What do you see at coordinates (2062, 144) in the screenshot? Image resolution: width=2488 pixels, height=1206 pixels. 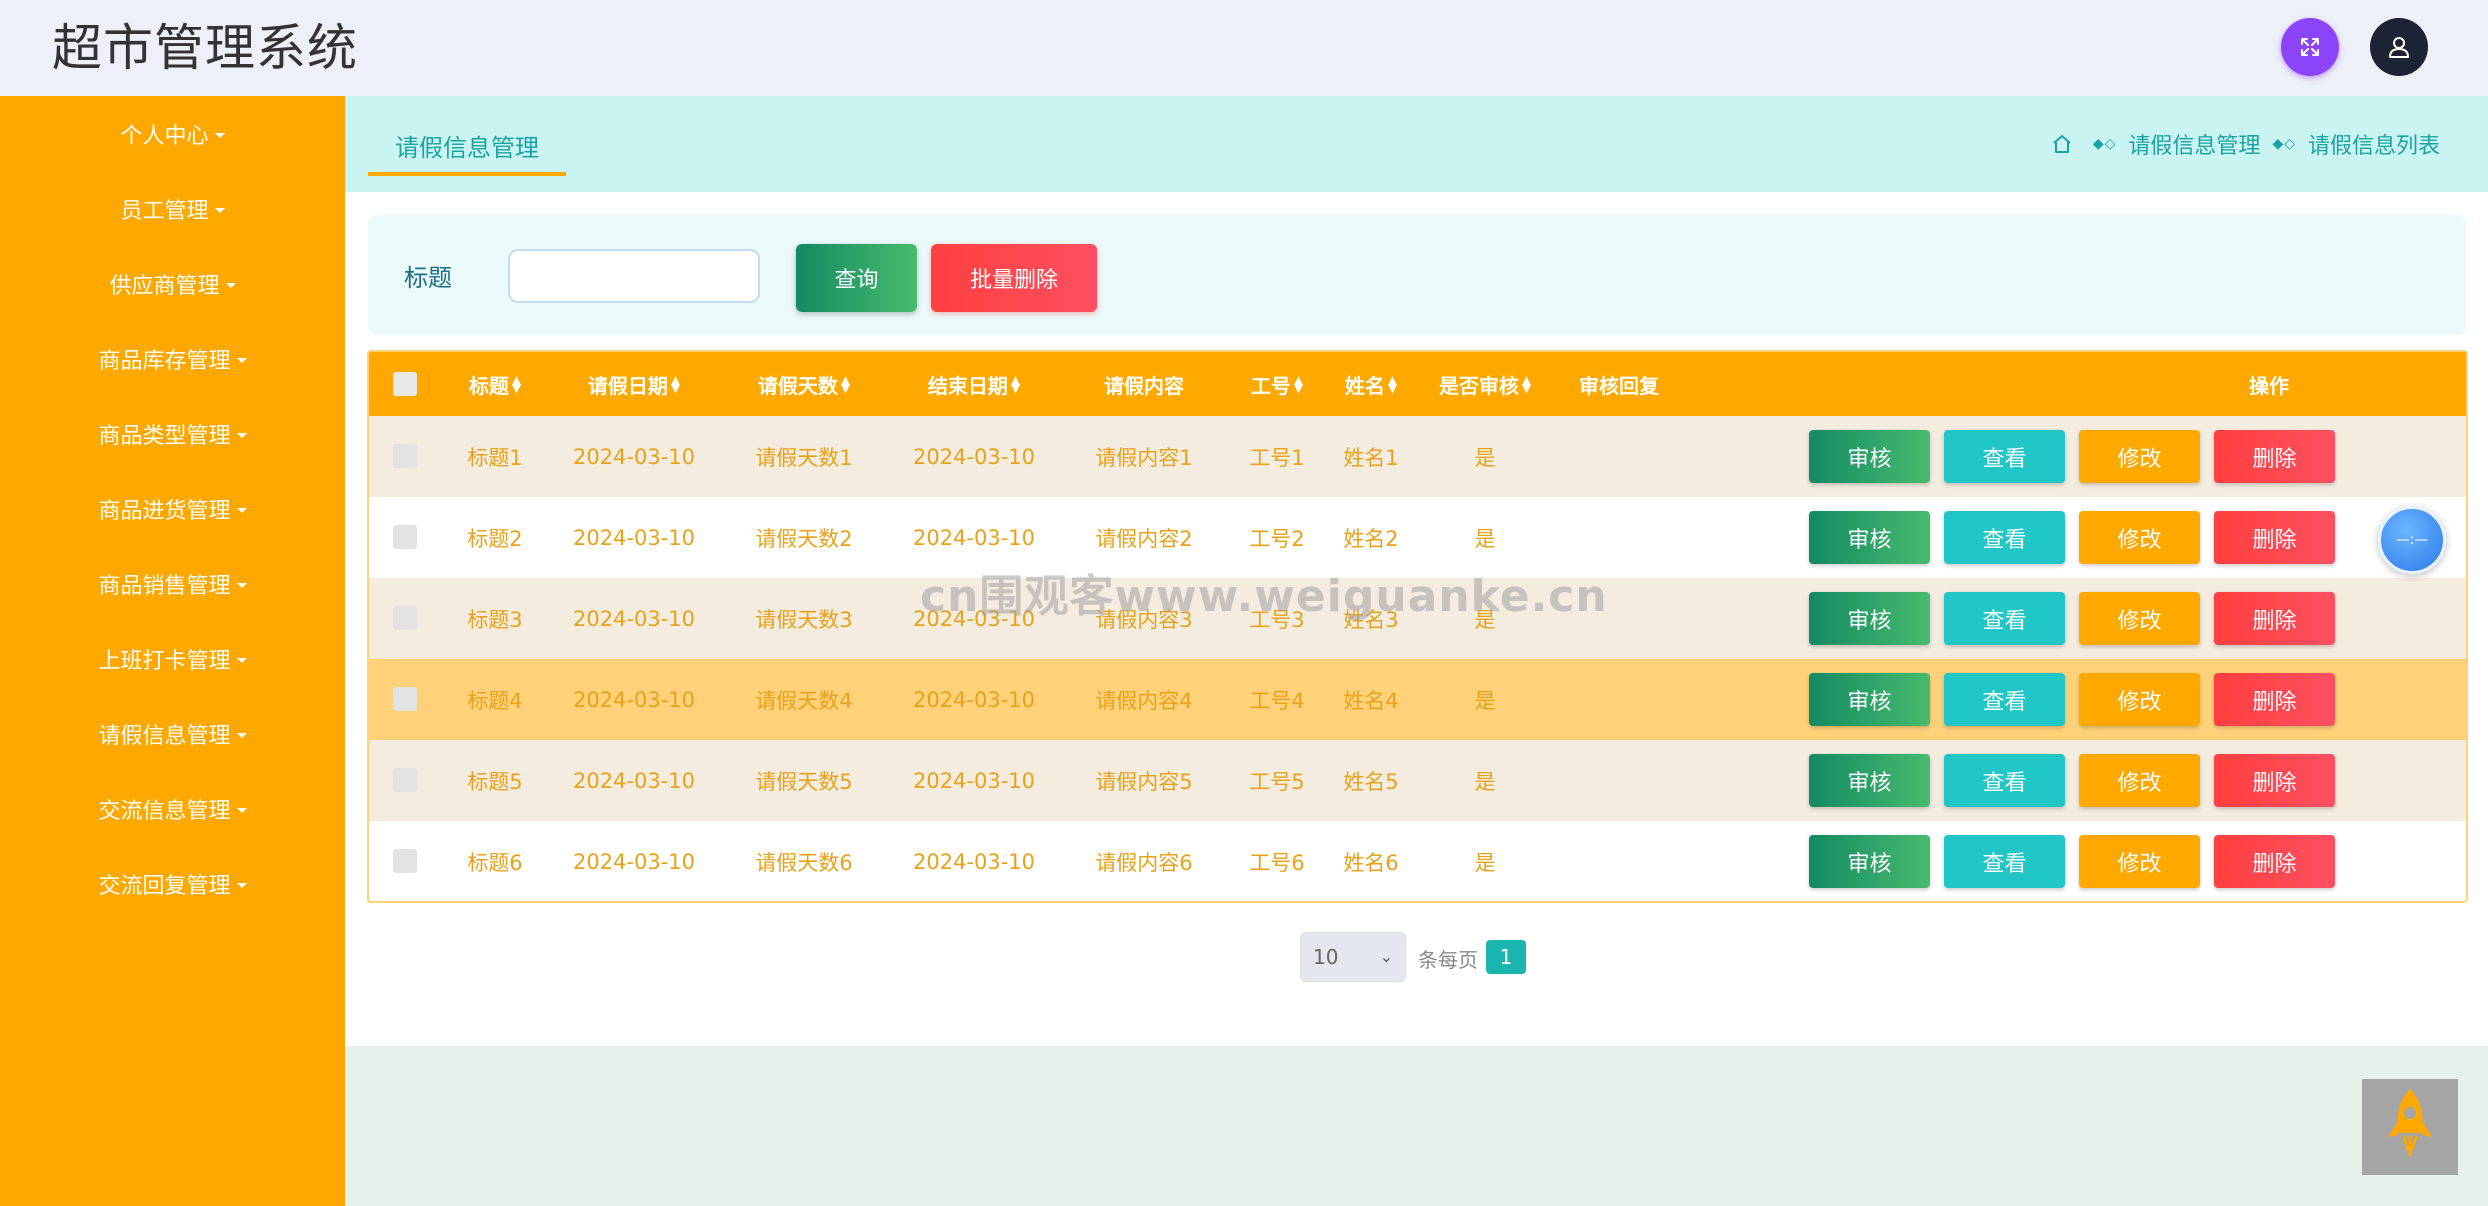 I see `home-icon` at bounding box center [2062, 144].